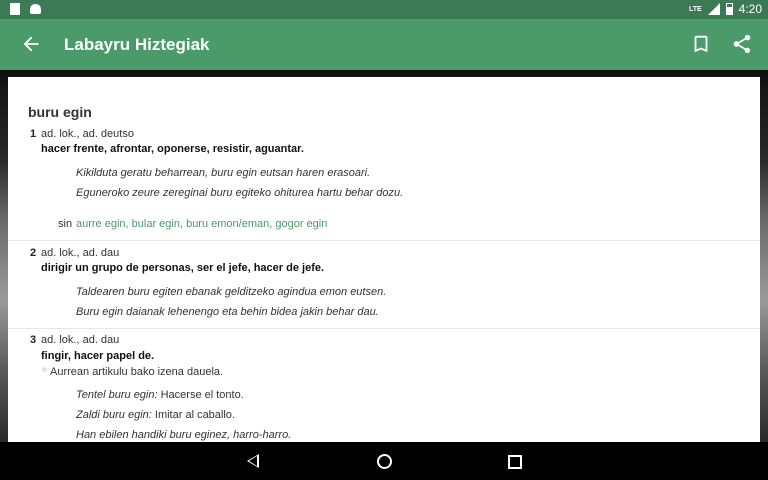 This screenshot has width=768, height=480. What do you see at coordinates (137, 44) in the screenshot?
I see `app-title: Labayru Hiztegiak` at bounding box center [137, 44].